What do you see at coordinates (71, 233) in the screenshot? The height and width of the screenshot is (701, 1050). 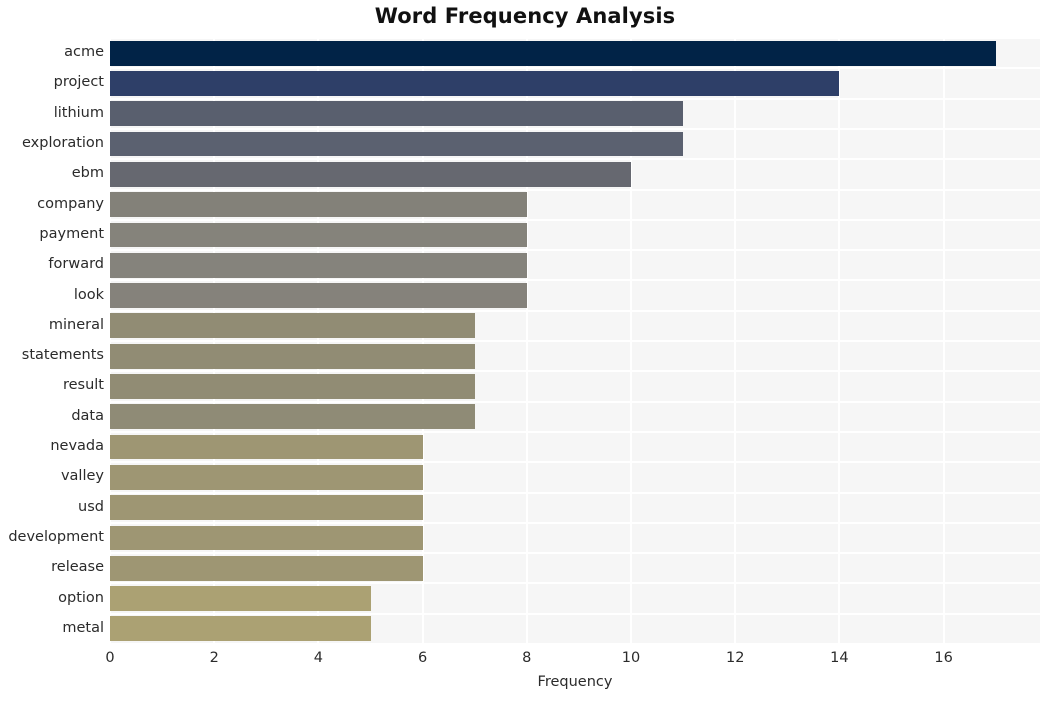 I see `y-axis-tick-label: payment` at bounding box center [71, 233].